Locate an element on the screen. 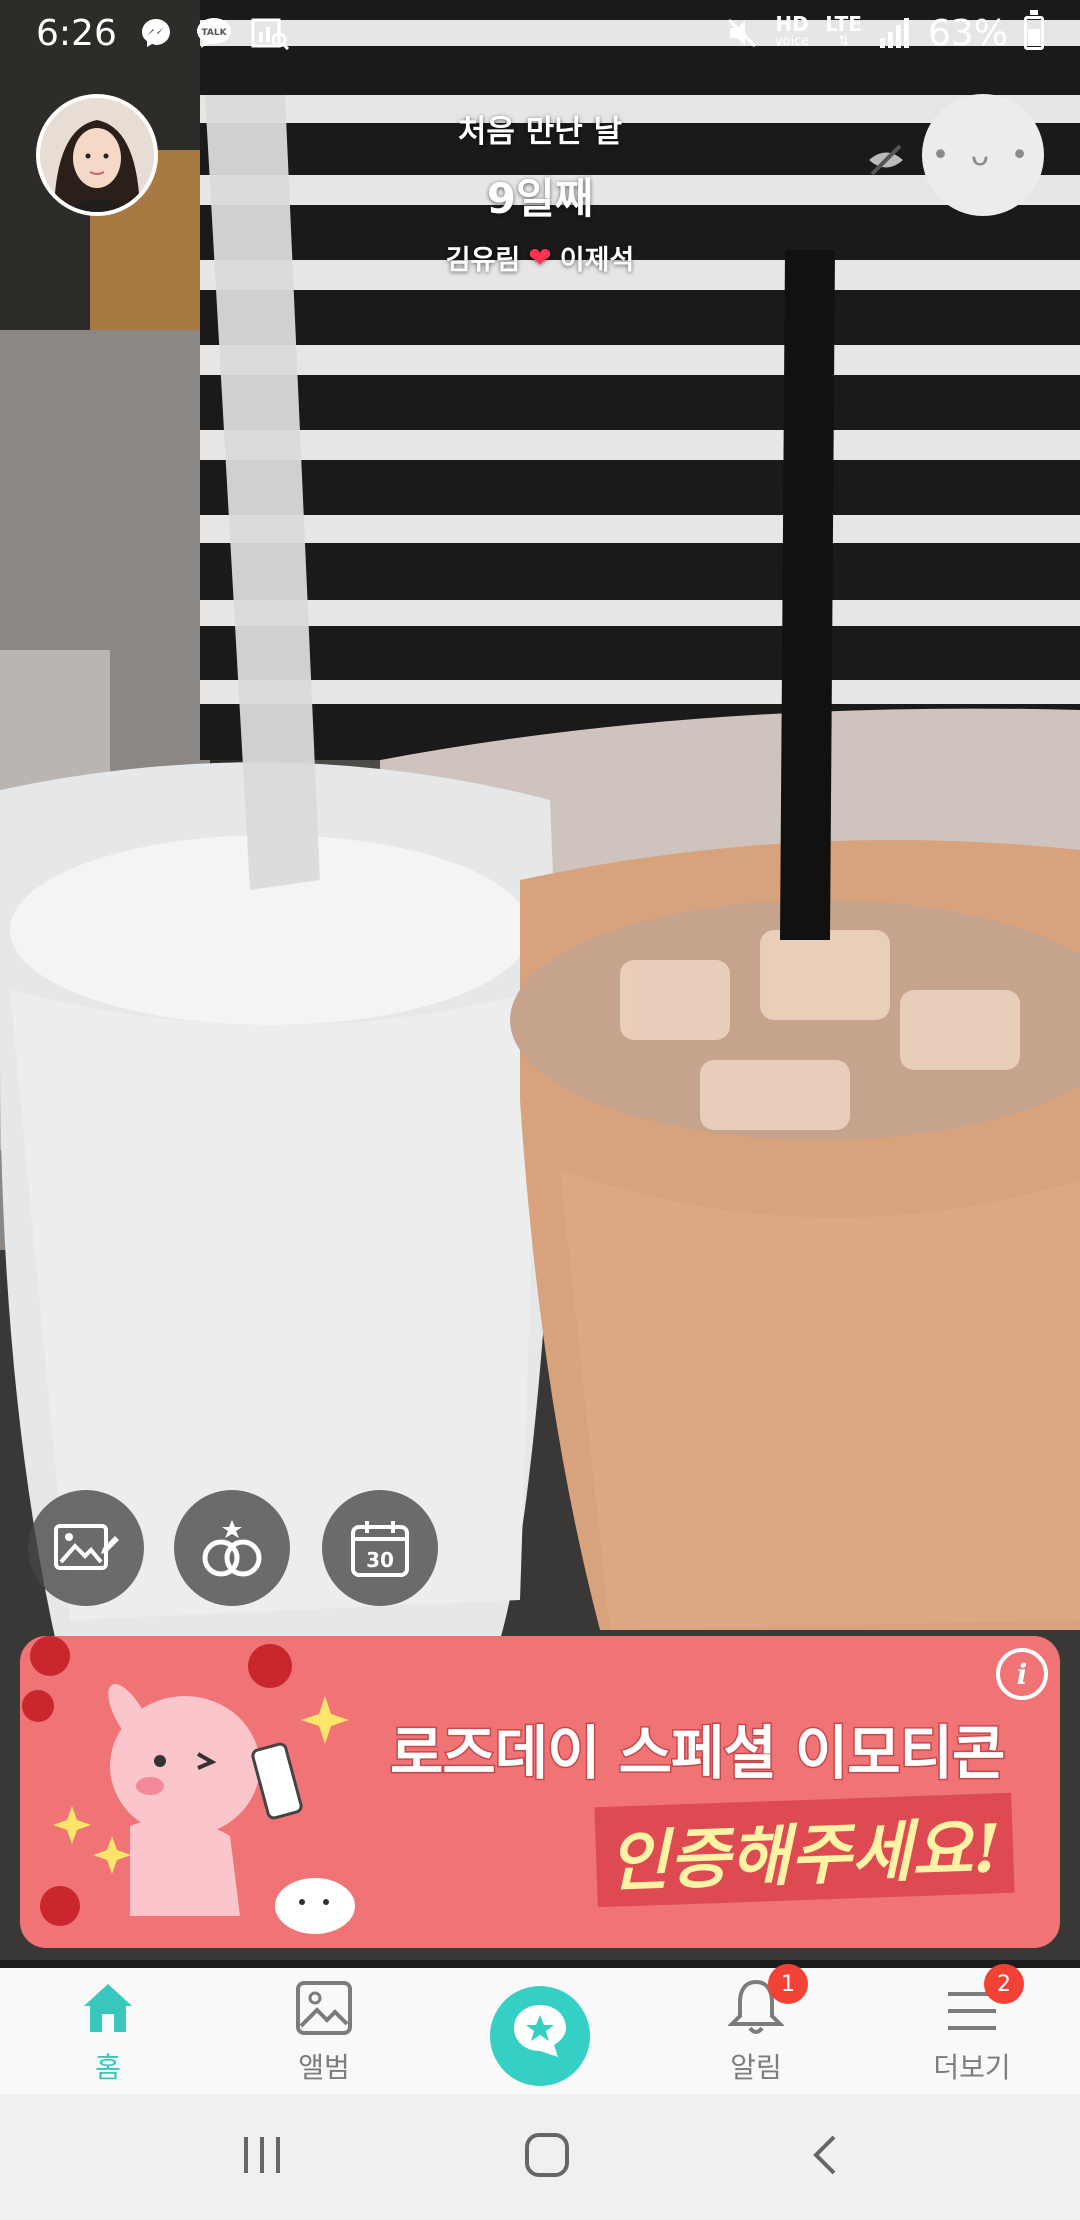 The height and width of the screenshot is (2220, 1080). edit-image-icon is located at coordinates (86, 1547).